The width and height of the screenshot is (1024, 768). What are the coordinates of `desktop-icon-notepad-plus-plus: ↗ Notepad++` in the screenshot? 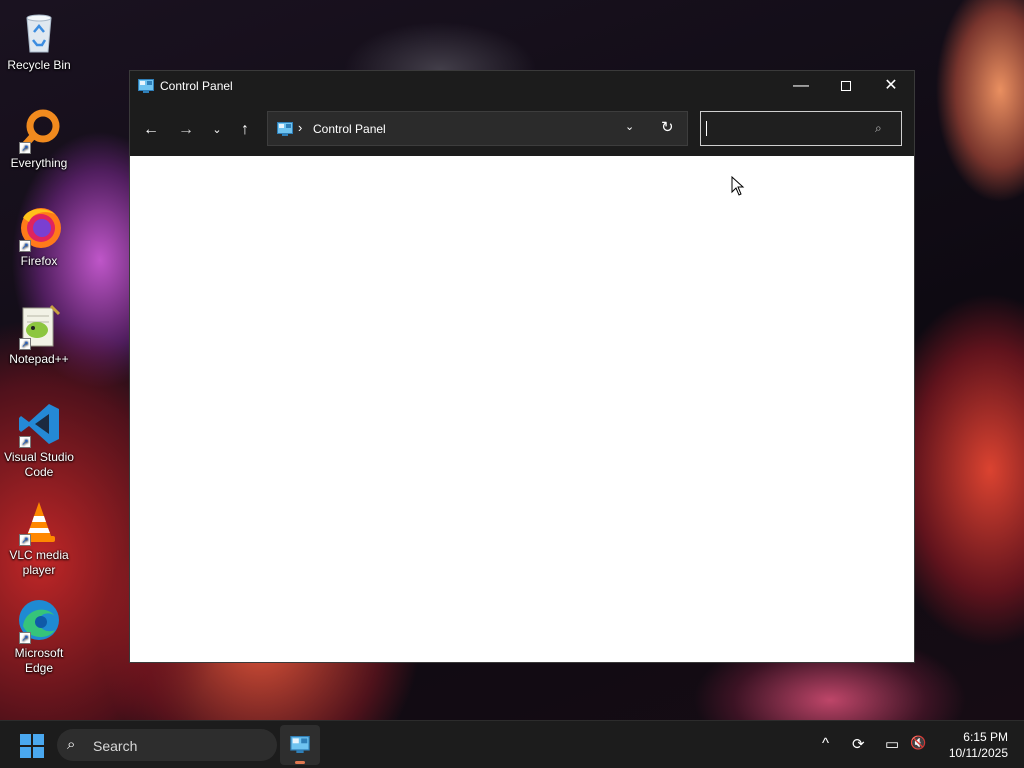 It's located at (39, 334).